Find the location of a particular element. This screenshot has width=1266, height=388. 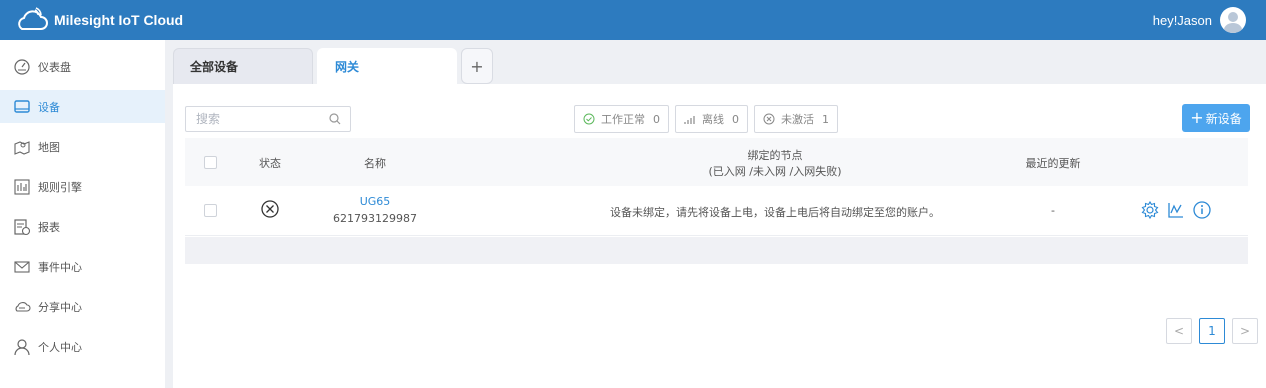

select-all-checkbox is located at coordinates (210, 162).